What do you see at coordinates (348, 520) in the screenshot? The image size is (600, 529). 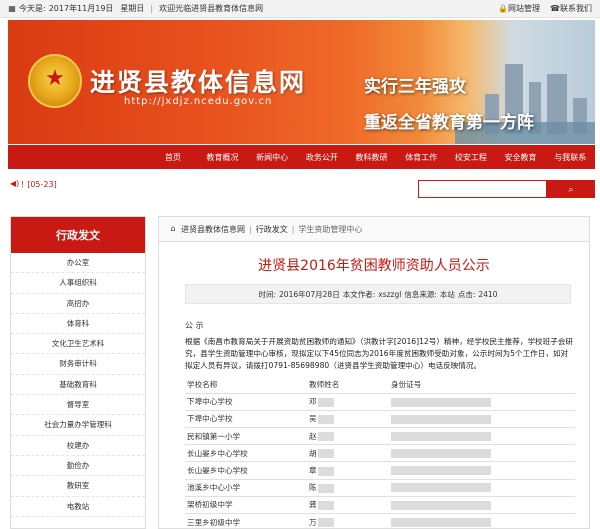 I see `teacher-name-cell: 万` at bounding box center [348, 520].